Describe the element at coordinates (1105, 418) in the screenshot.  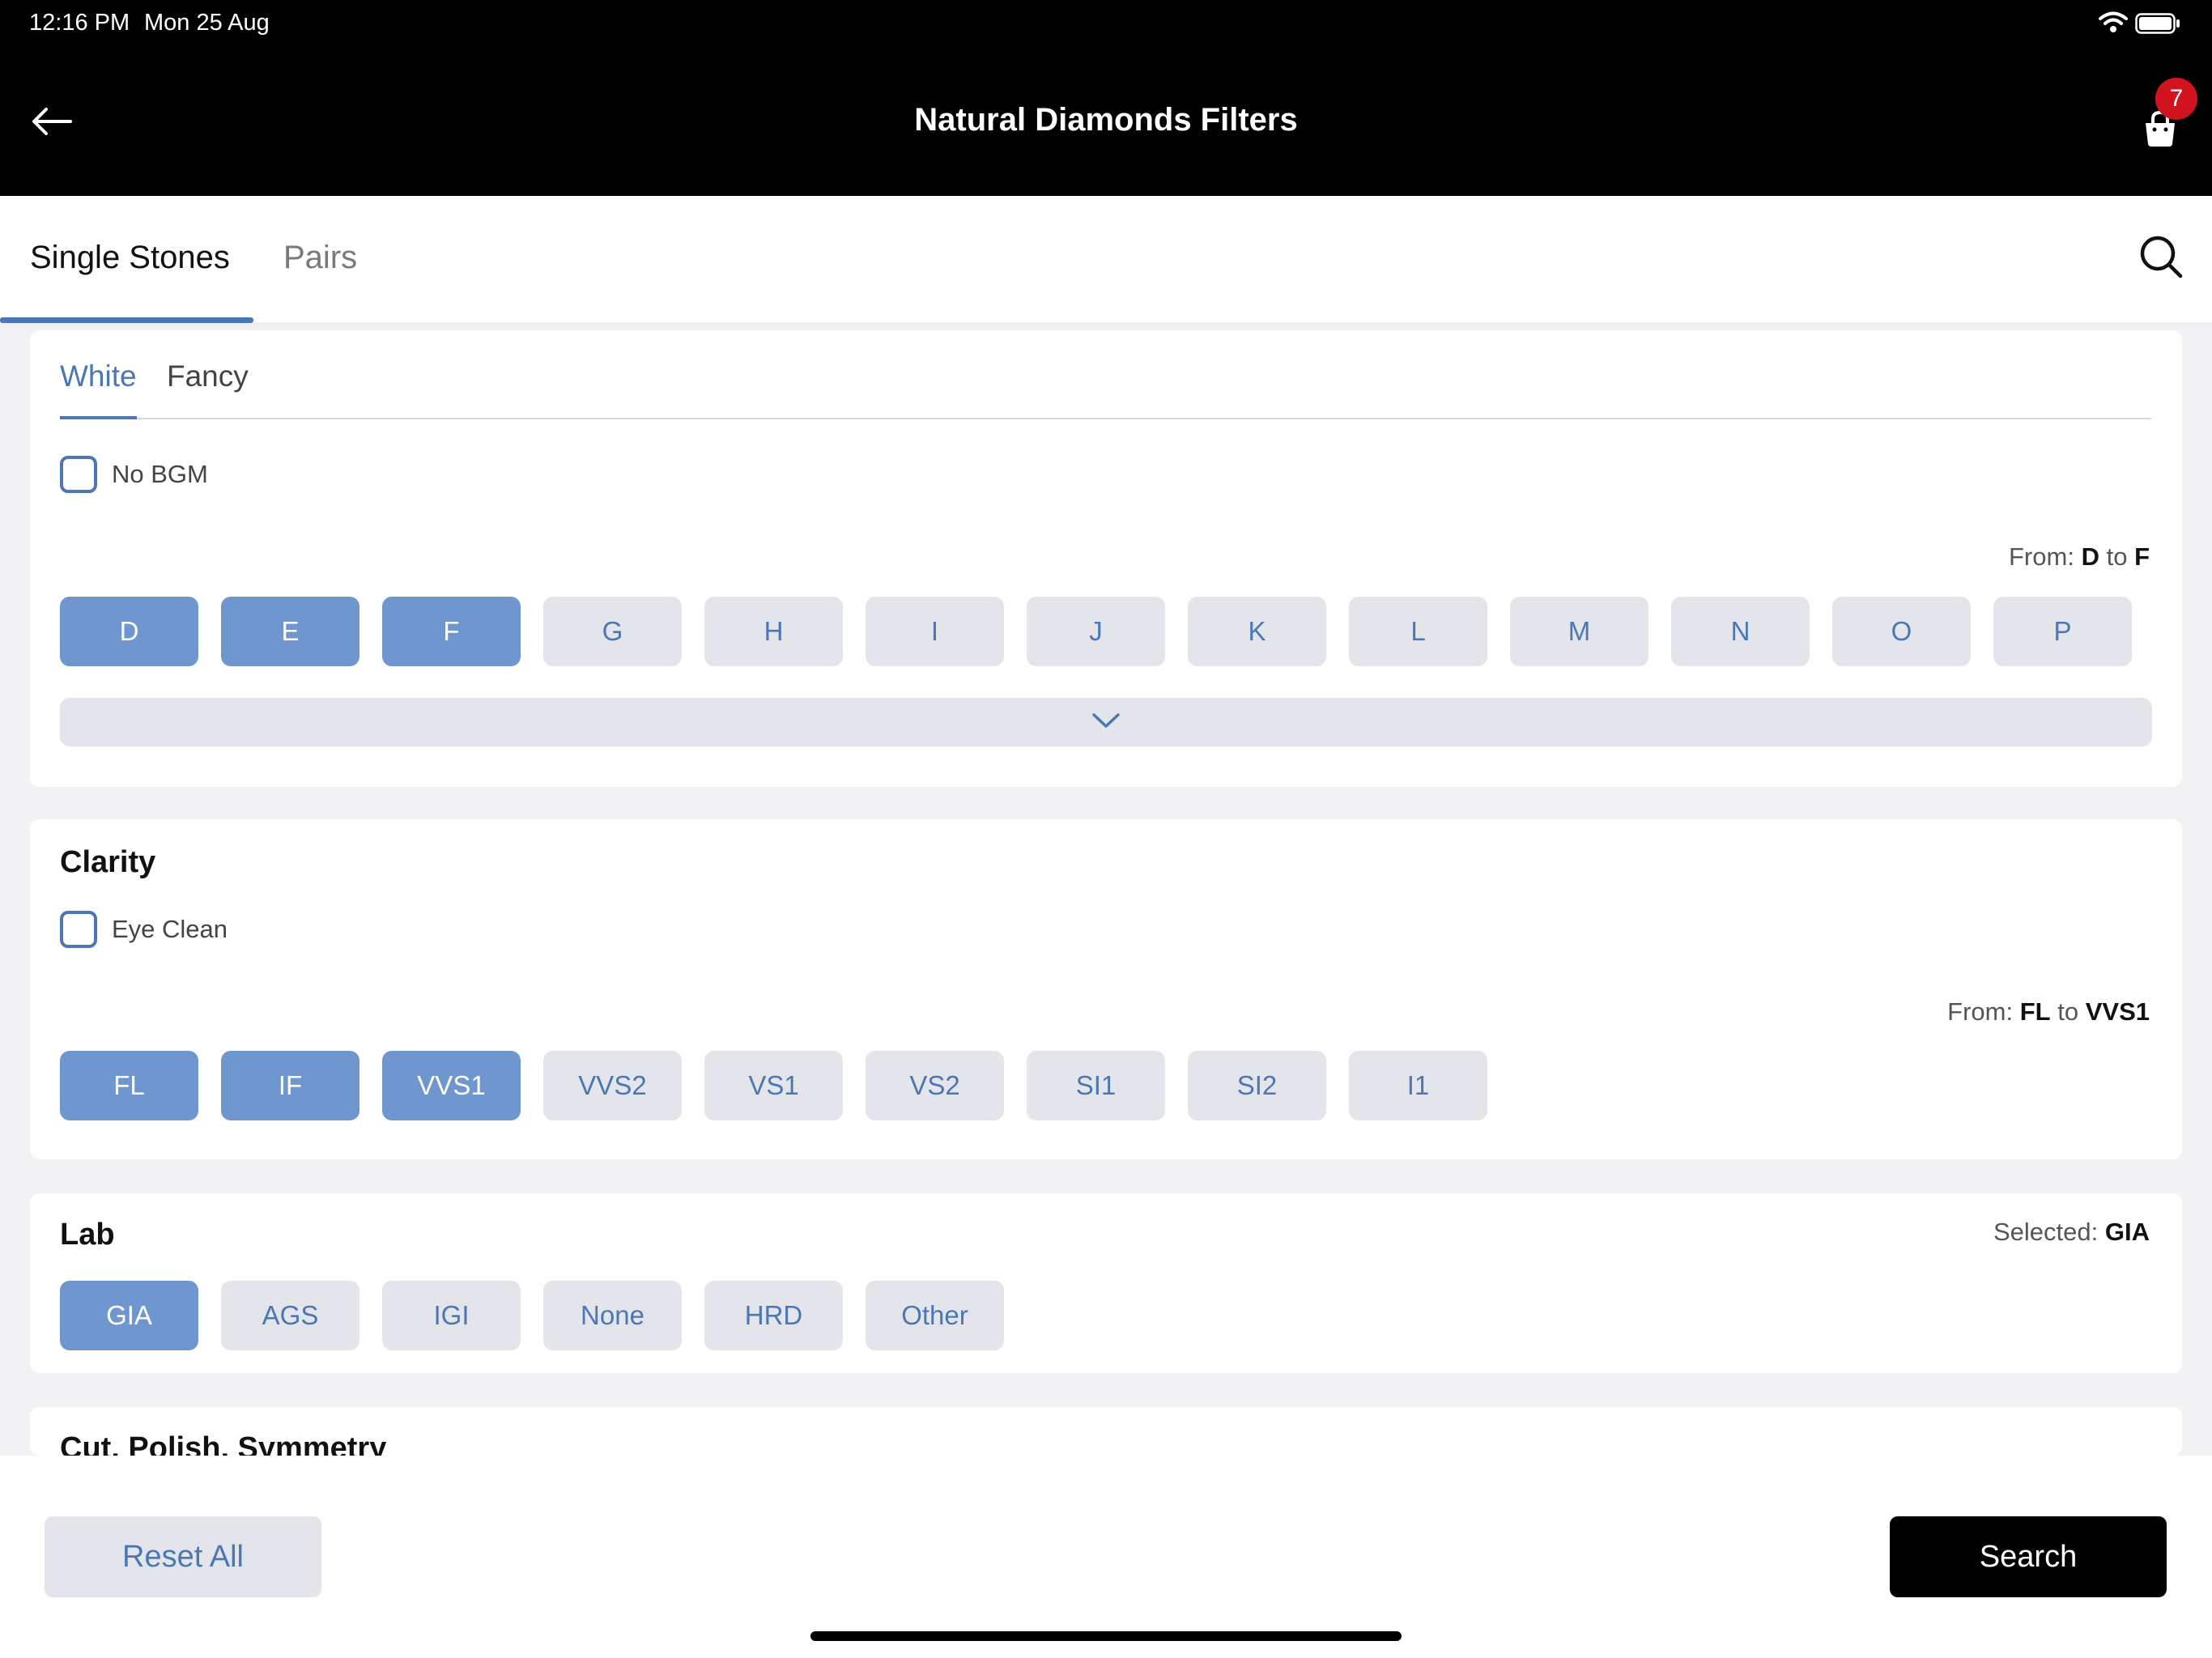
I see `subtab-divider` at that location.